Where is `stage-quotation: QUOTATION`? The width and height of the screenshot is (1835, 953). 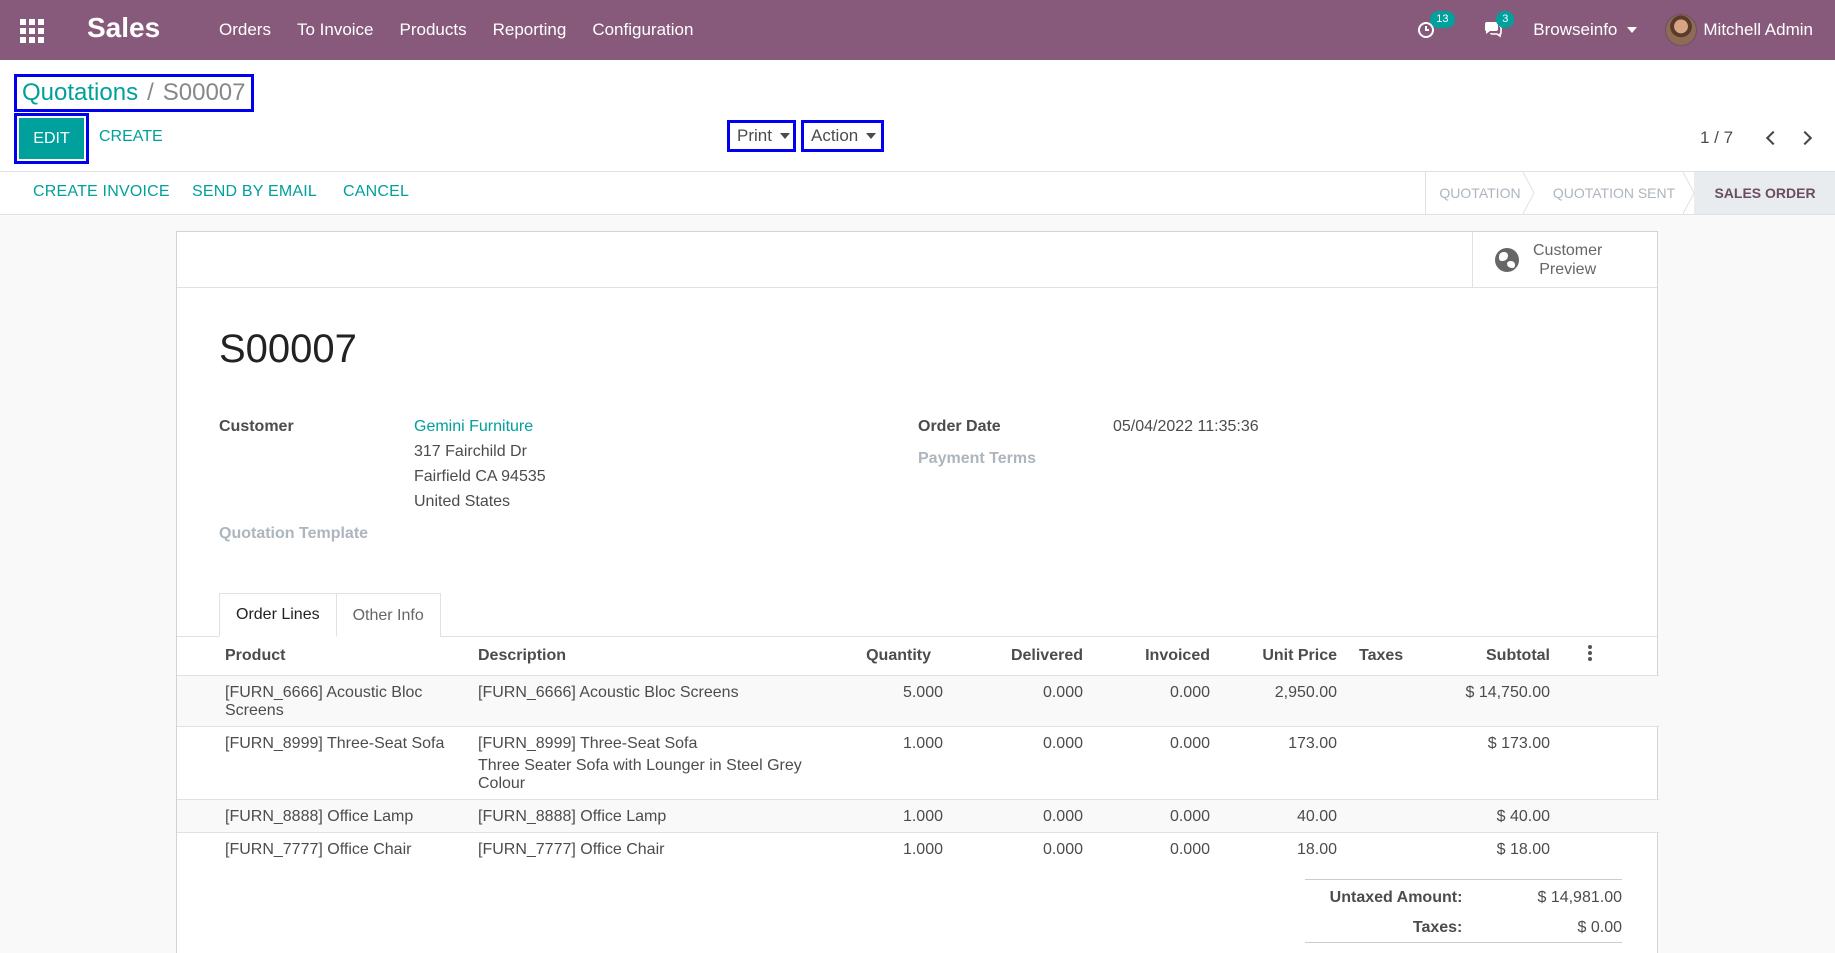 stage-quotation: QUOTATION is located at coordinates (1480, 193).